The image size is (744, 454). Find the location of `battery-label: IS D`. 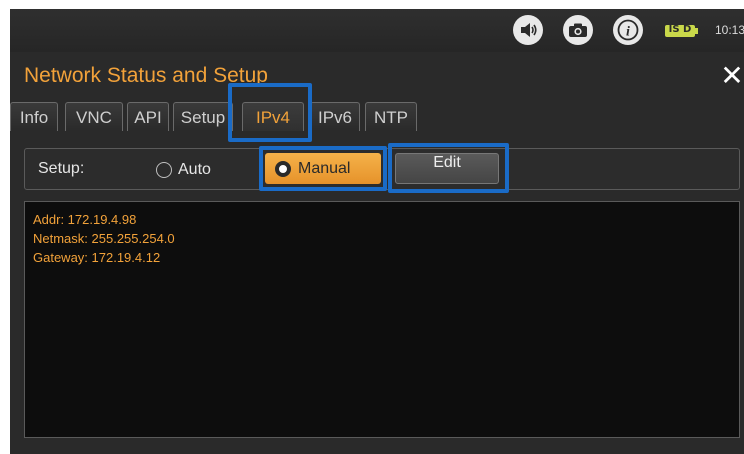

battery-label: IS D is located at coordinates (680, 29).